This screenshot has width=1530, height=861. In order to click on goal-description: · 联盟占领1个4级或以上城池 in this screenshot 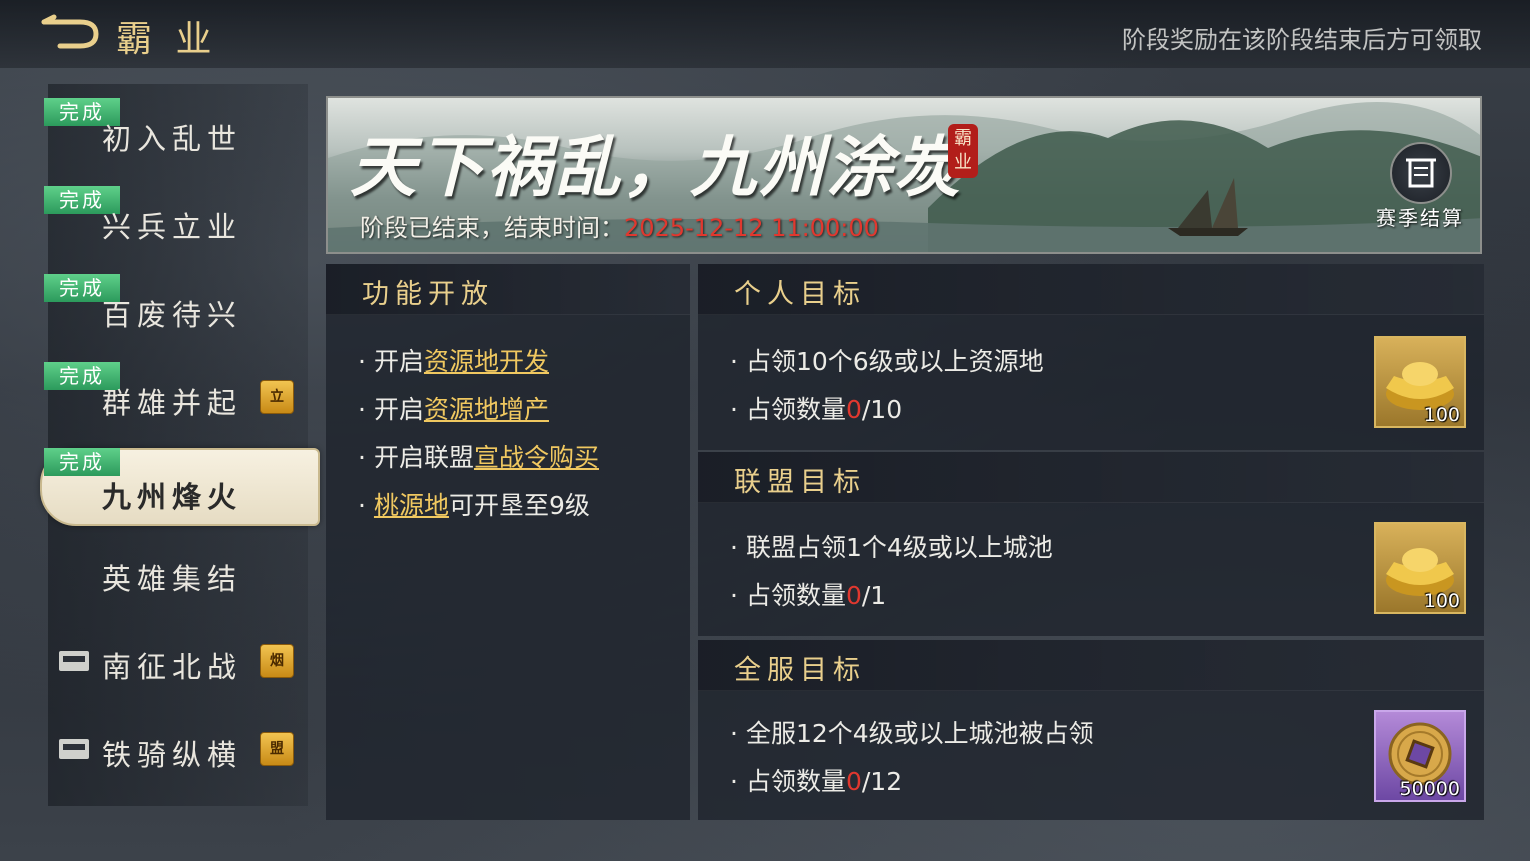, I will do `click(891, 547)`.